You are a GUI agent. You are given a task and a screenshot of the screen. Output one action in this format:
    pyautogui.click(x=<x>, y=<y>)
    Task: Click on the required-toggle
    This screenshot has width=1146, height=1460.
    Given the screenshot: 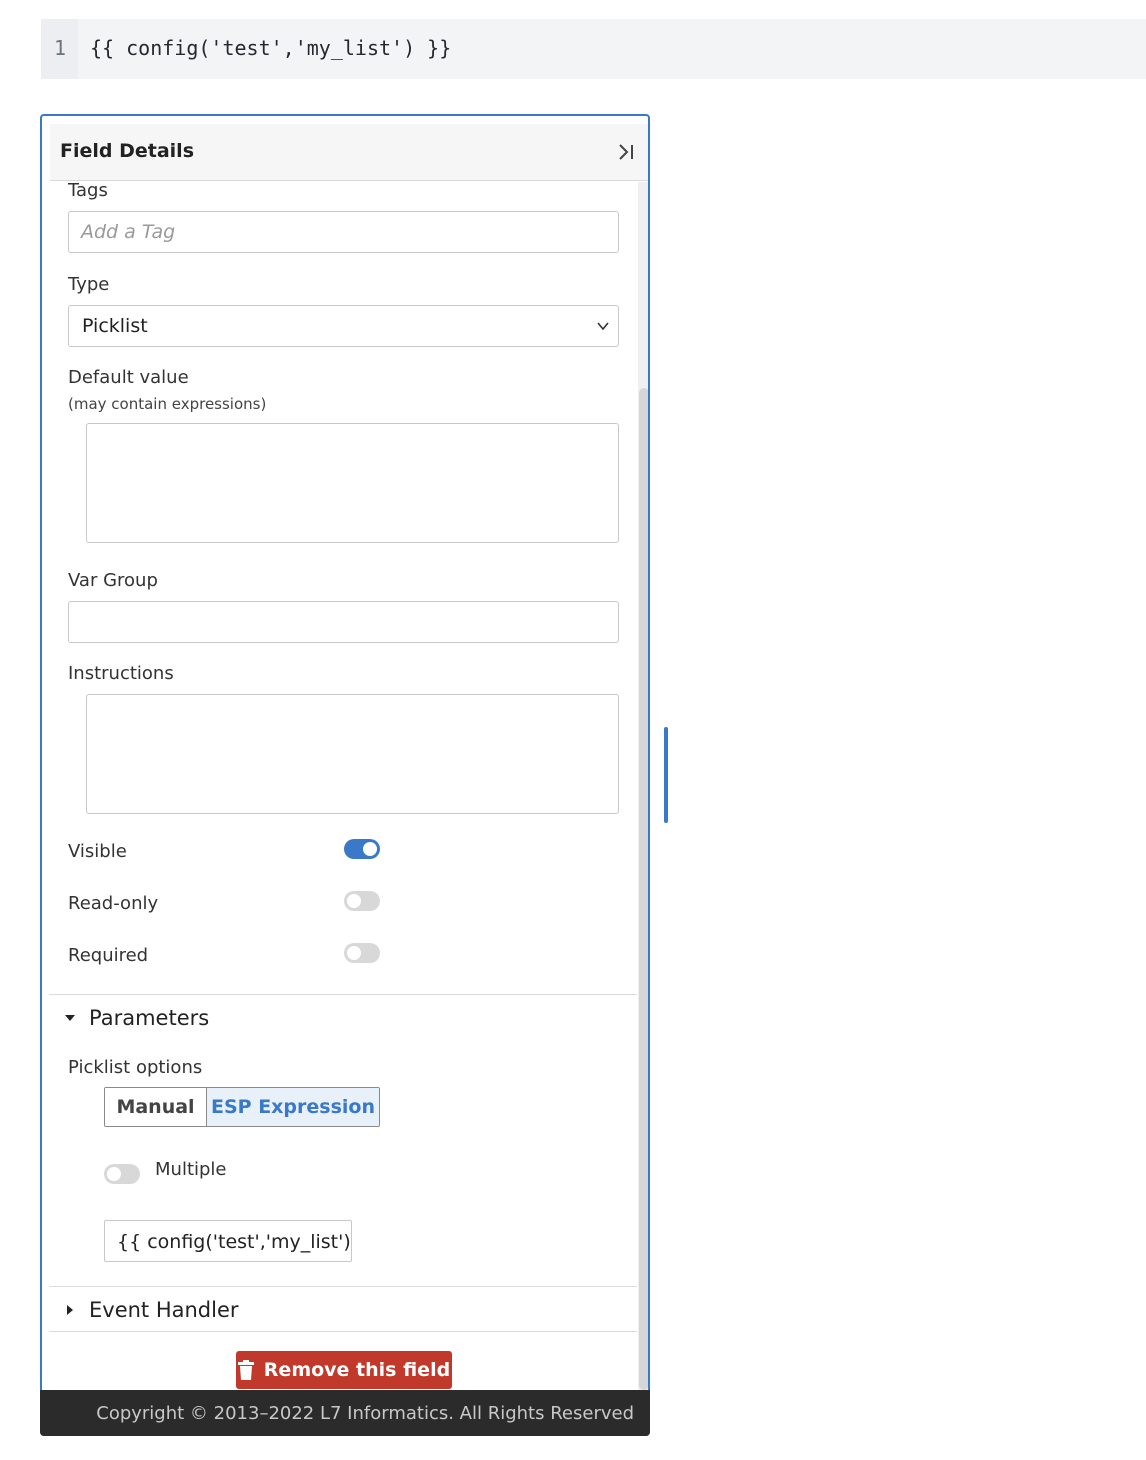 What is the action you would take?
    pyautogui.click(x=362, y=953)
    